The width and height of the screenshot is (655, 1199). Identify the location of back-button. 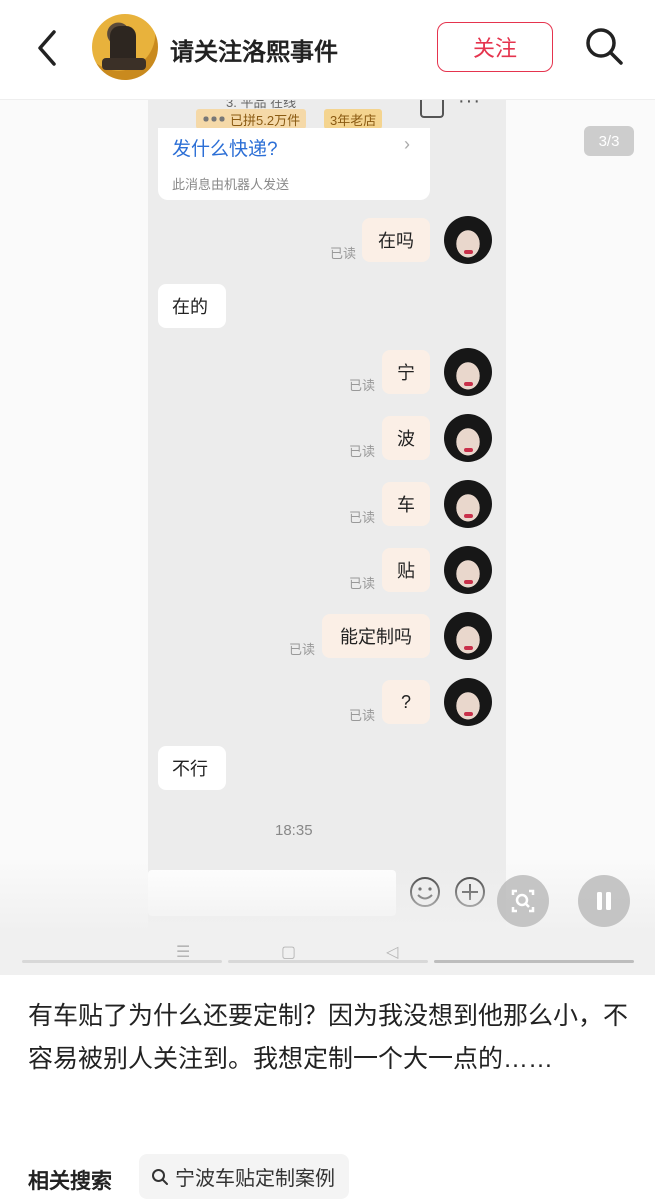
(48, 48).